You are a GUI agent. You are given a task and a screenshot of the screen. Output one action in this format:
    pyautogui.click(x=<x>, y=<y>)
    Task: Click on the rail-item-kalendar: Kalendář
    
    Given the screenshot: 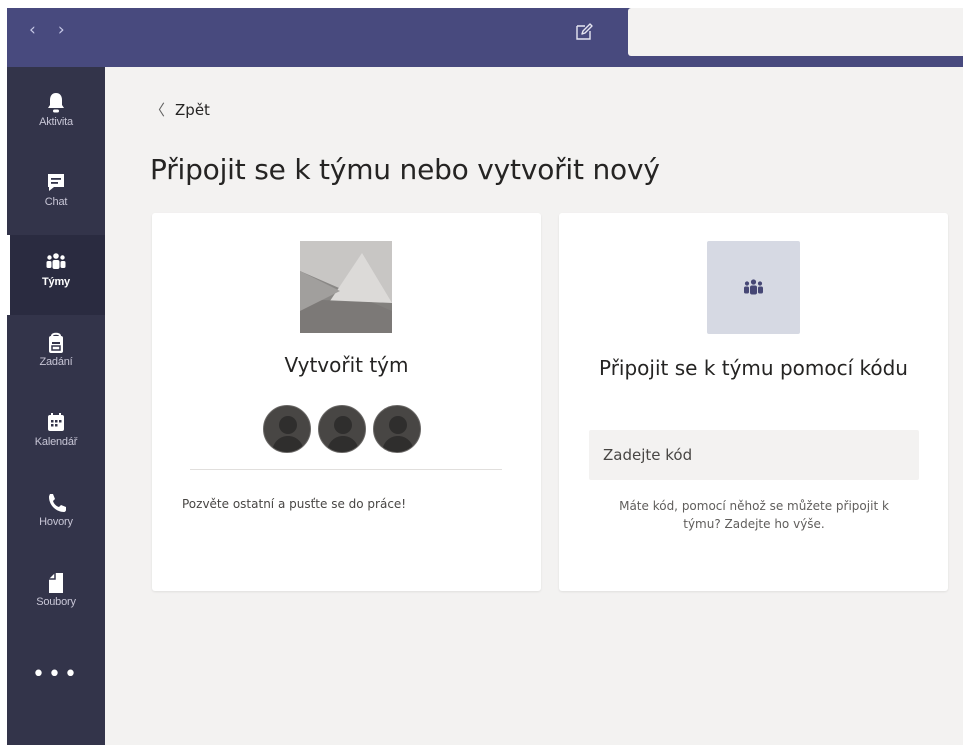 What is the action you would take?
    pyautogui.click(x=56, y=435)
    